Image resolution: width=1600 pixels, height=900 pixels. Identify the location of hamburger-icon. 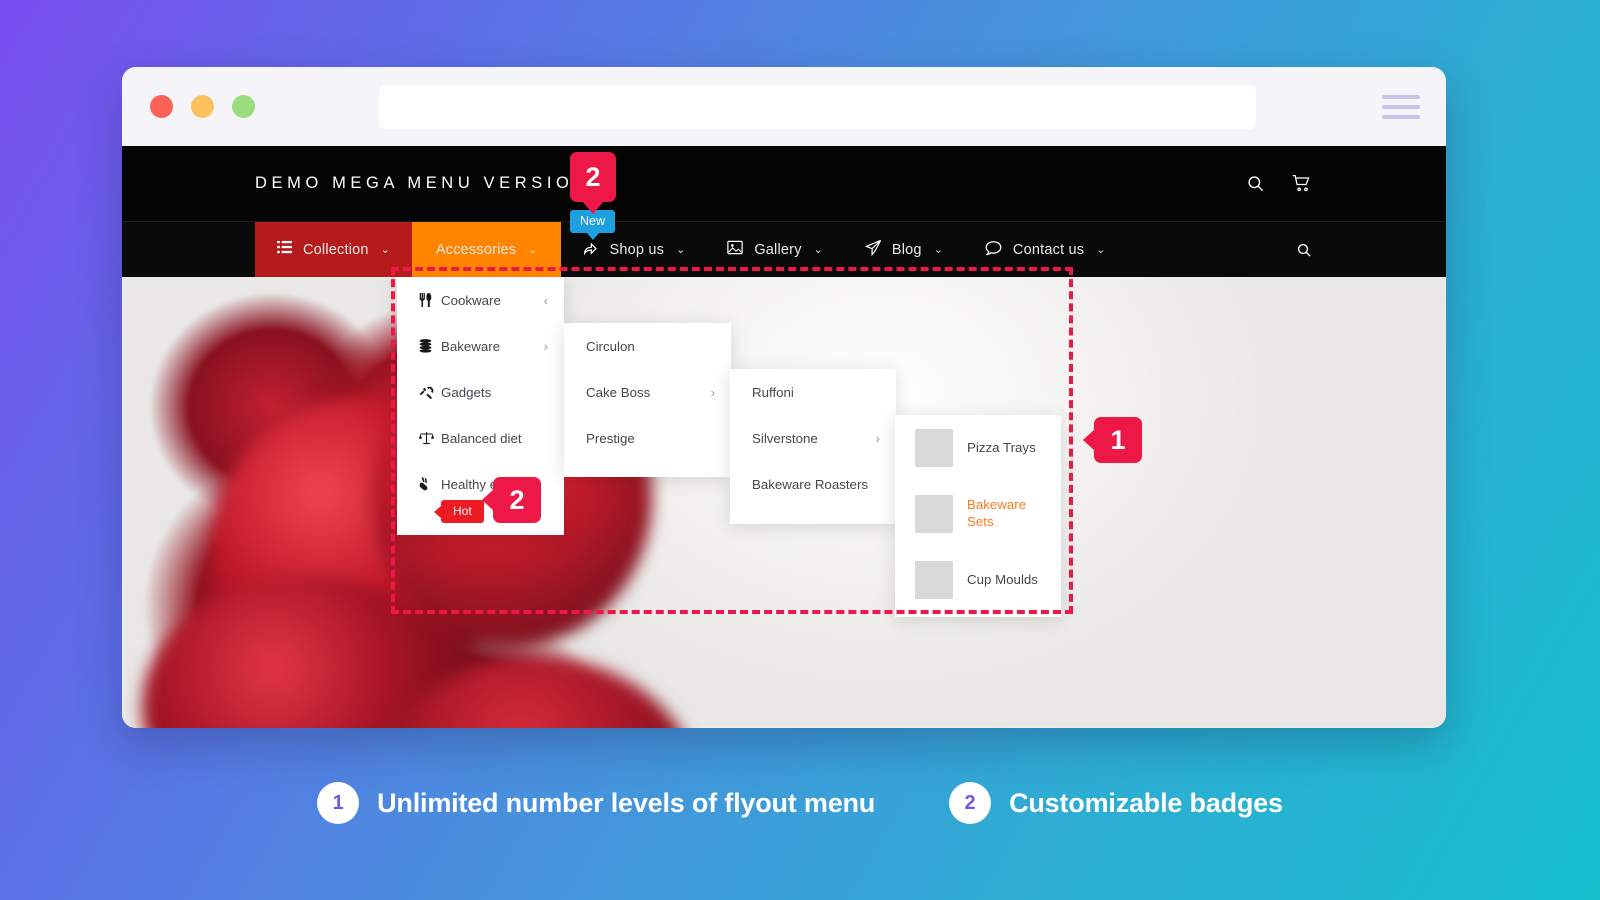
(1401, 106).